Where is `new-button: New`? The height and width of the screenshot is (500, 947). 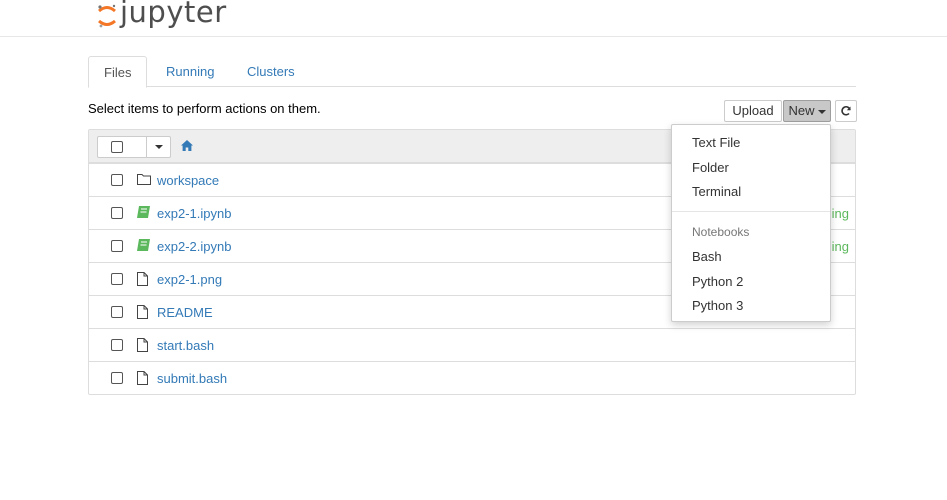 new-button: New is located at coordinates (807, 111).